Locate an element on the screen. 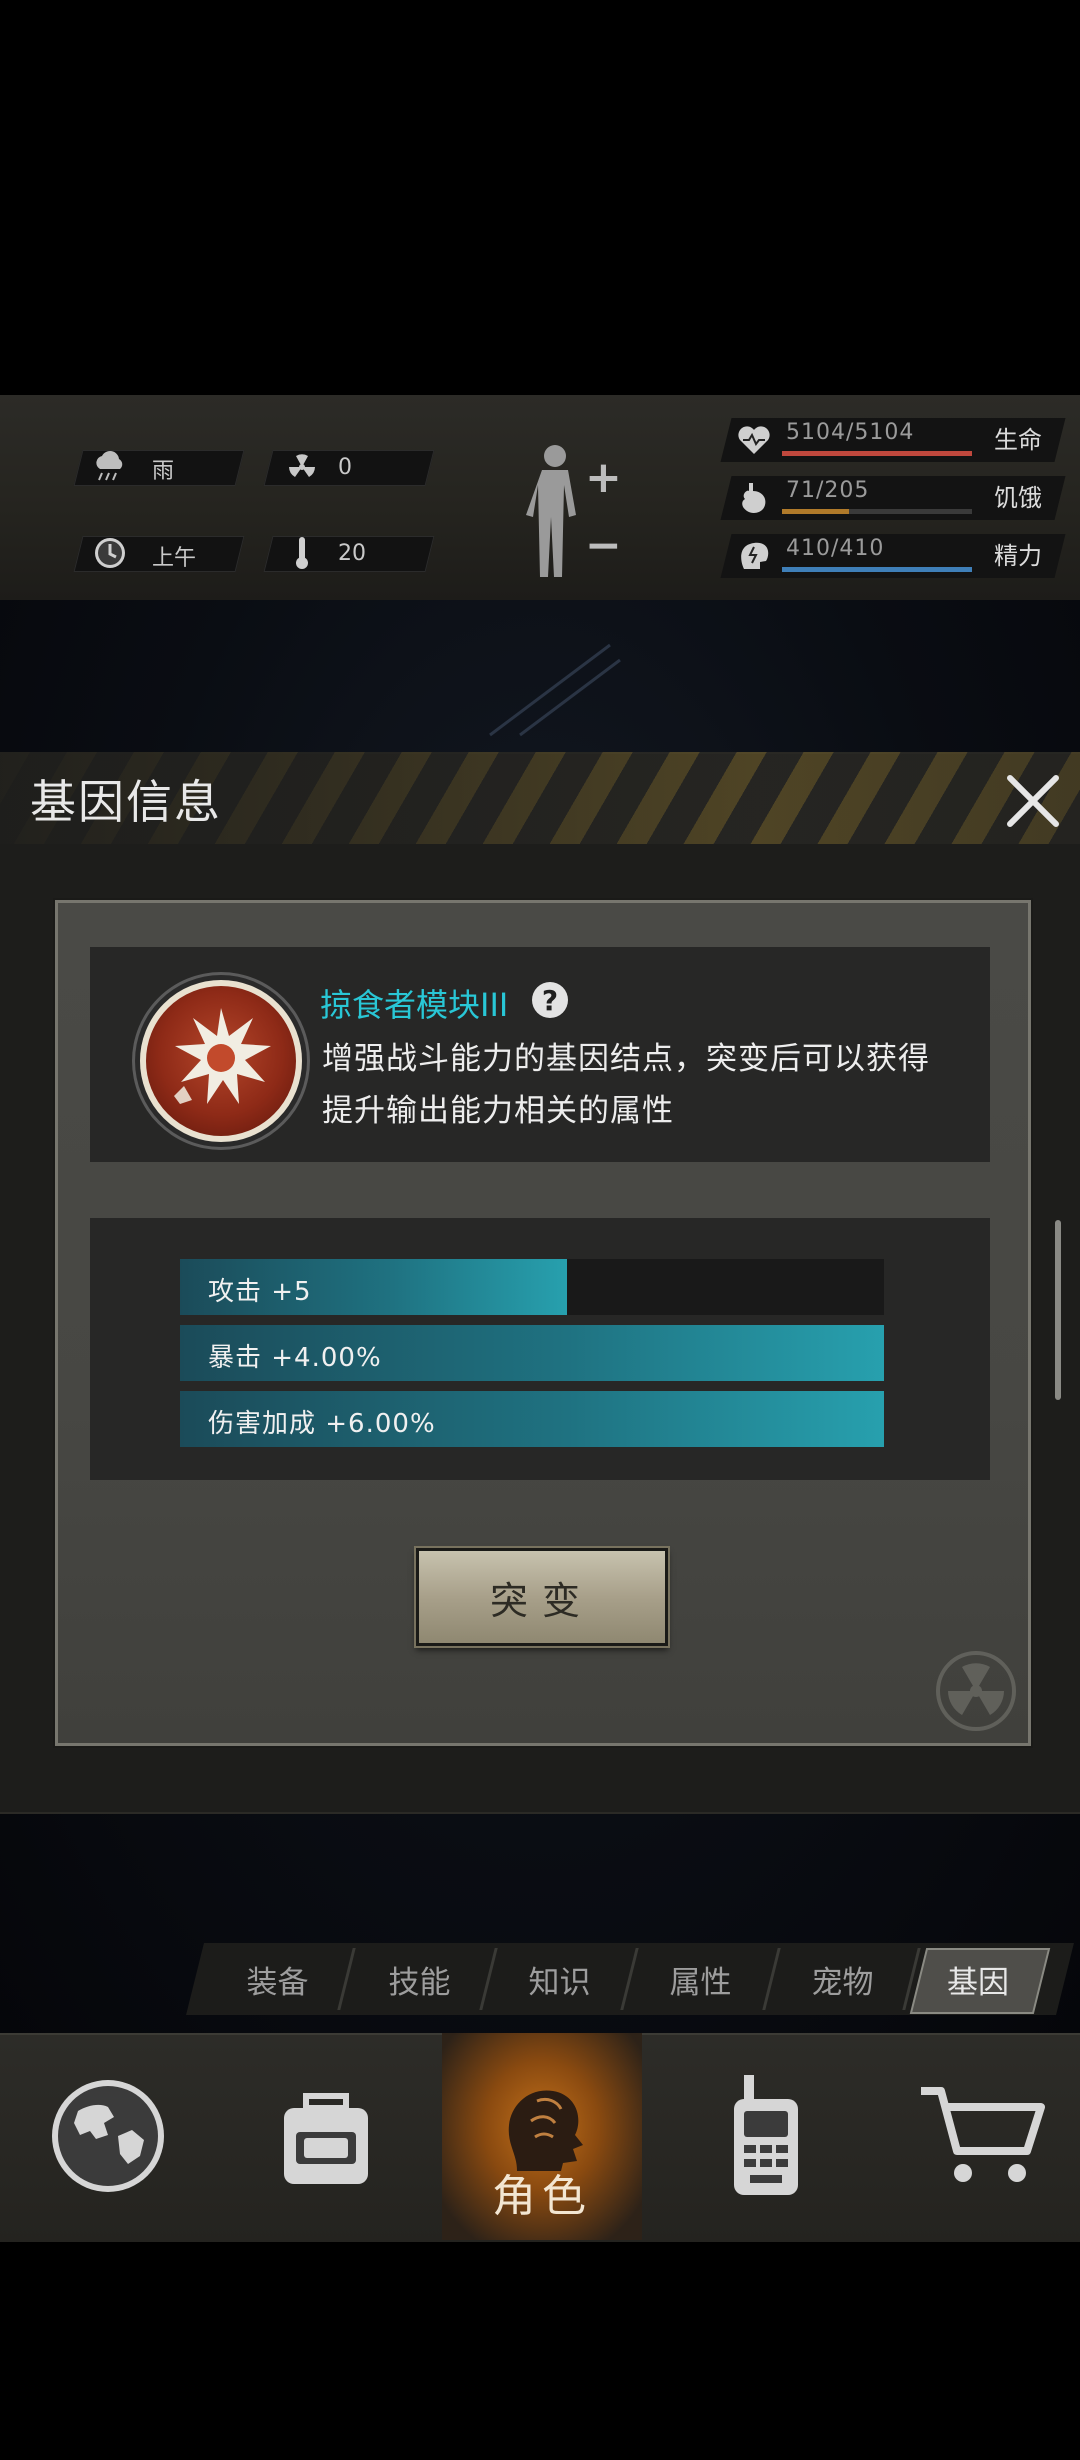 This screenshot has width=1080, height=2460. health-label: 生命 is located at coordinates (1018, 440).